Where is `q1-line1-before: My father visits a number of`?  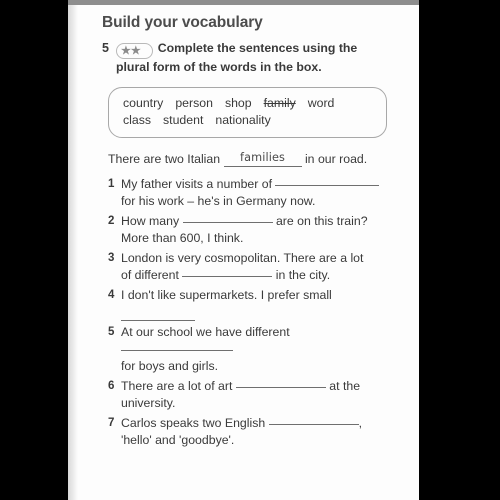 q1-line1-before: My father visits a number of is located at coordinates (197, 184).